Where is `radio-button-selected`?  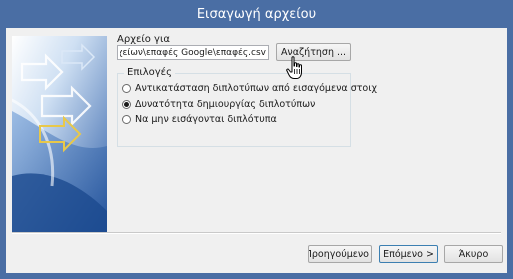 radio-button-selected is located at coordinates (126, 104).